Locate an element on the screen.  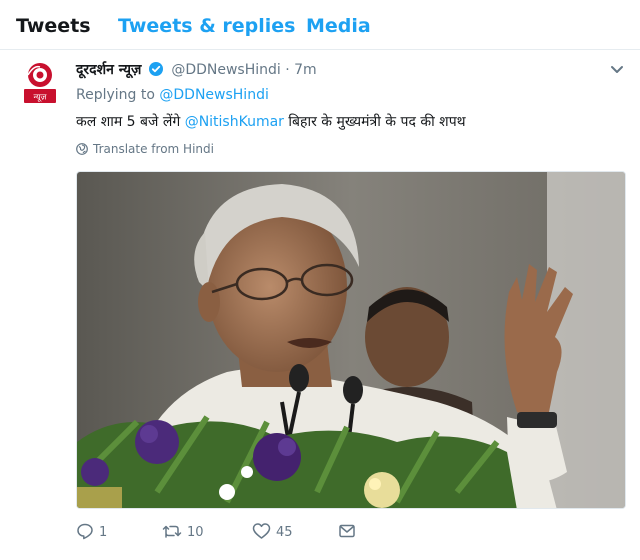
reply-count: 1 is located at coordinates (103, 532).